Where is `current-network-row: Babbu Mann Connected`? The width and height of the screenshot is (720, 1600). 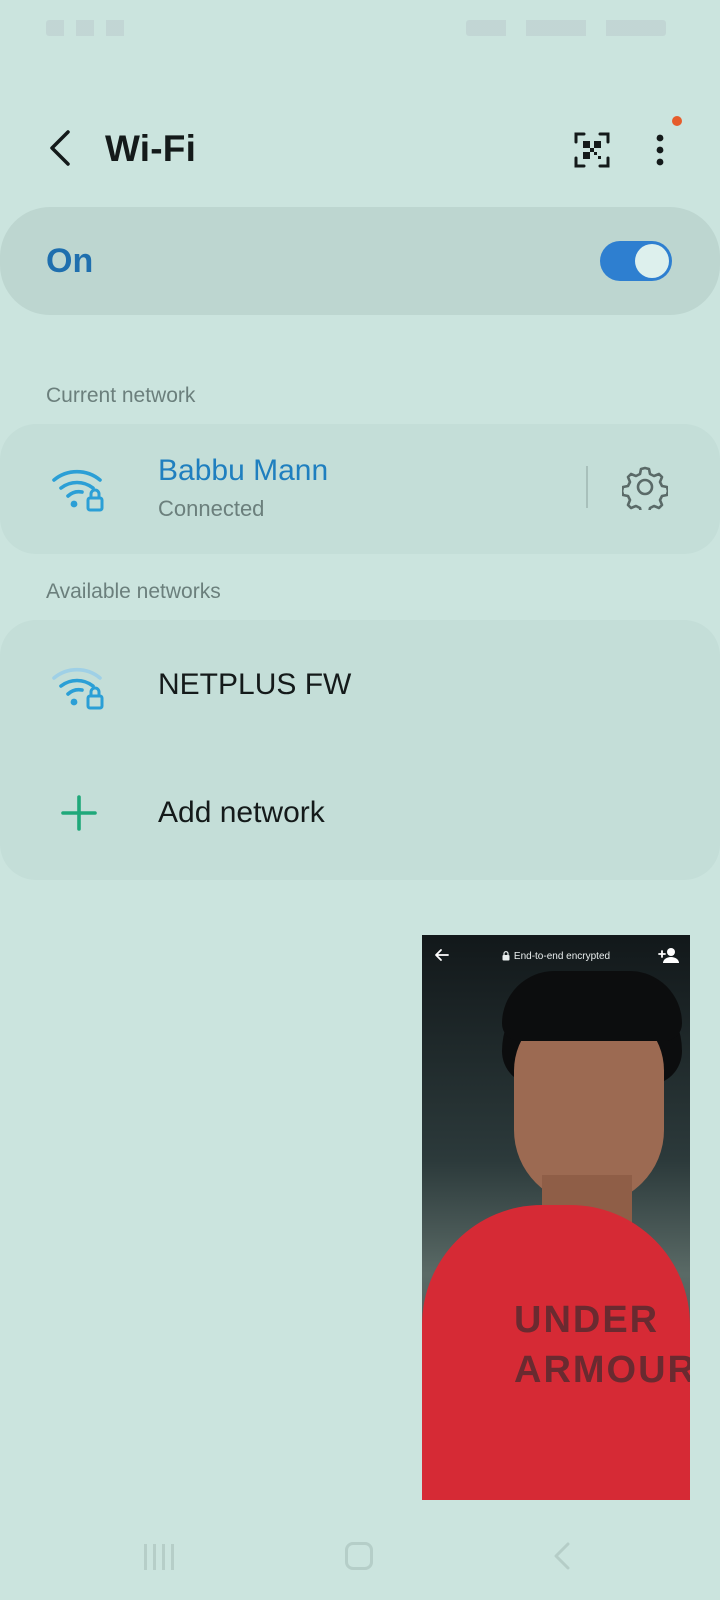
current-network-row: Babbu Mann Connected is located at coordinates (360, 489).